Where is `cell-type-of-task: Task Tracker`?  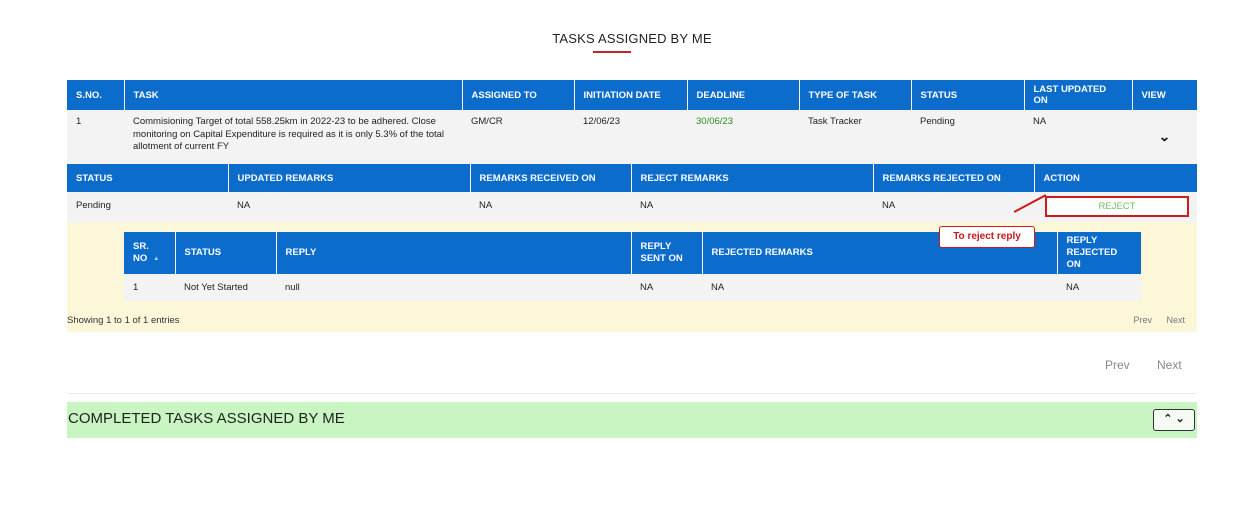 cell-type-of-task: Task Tracker is located at coordinates (855, 137).